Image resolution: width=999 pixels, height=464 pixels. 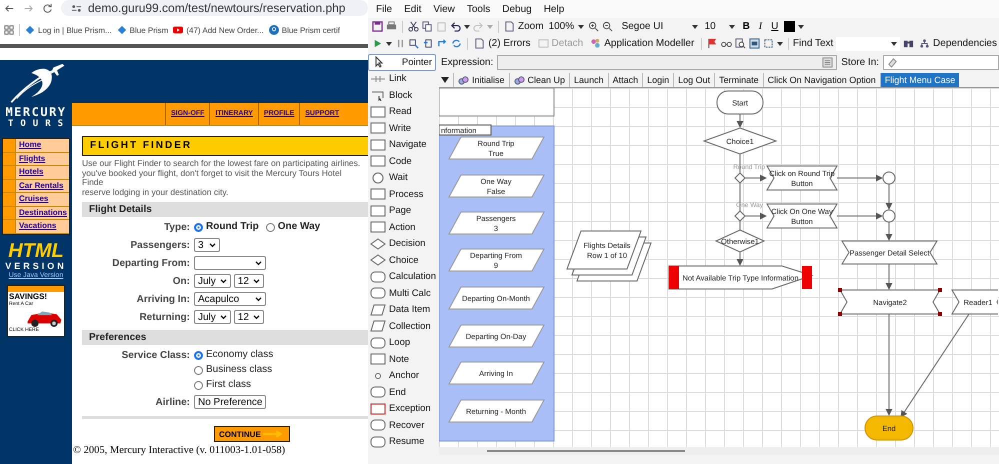 What do you see at coordinates (207, 245) in the screenshot?
I see `dropdown: 3` at bounding box center [207, 245].